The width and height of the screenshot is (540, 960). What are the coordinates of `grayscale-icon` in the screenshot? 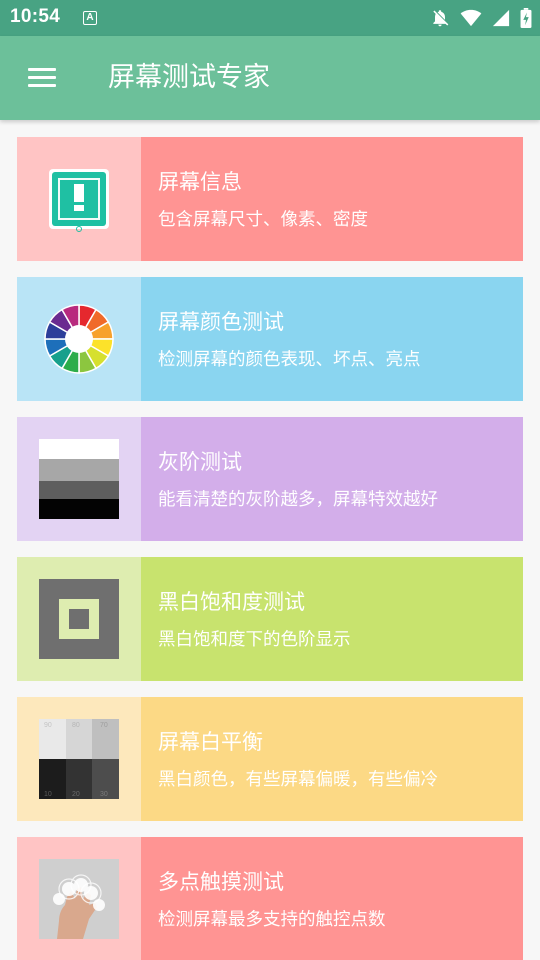 It's located at (79, 479).